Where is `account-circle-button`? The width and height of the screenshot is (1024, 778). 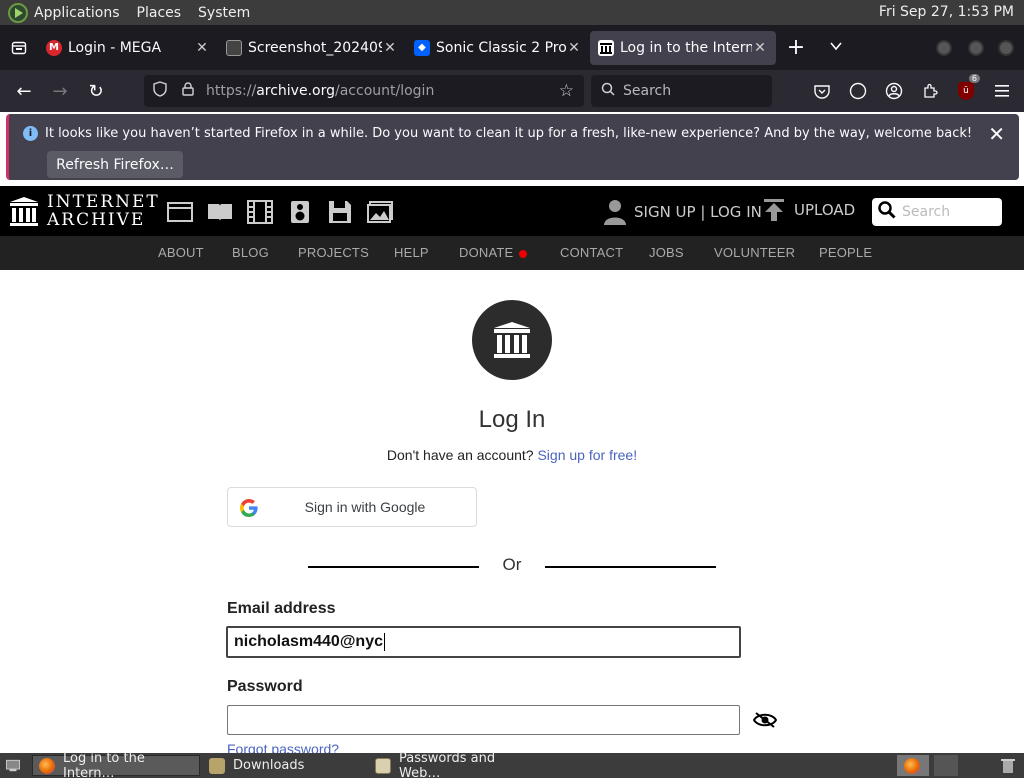 account-circle-button is located at coordinates (858, 91).